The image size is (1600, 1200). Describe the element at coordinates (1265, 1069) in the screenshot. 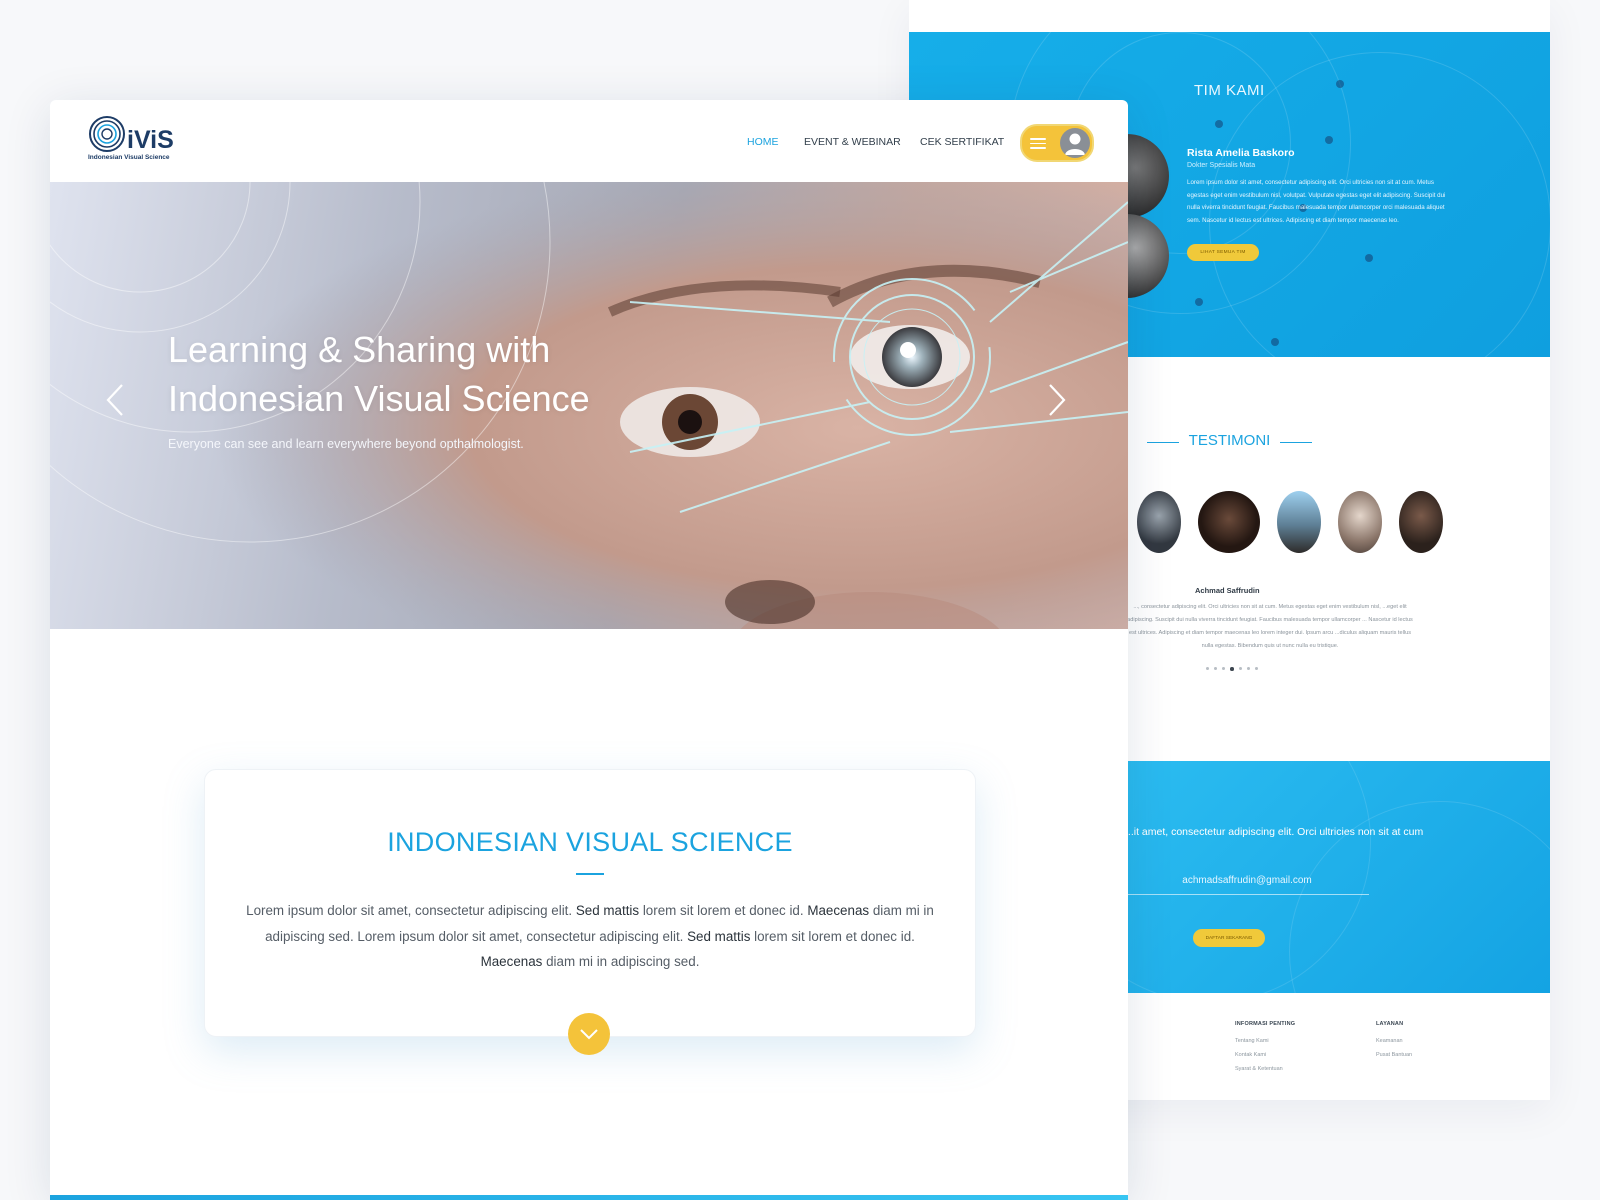

I see `footer-link-terms: Syarat & Ketentuan` at that location.